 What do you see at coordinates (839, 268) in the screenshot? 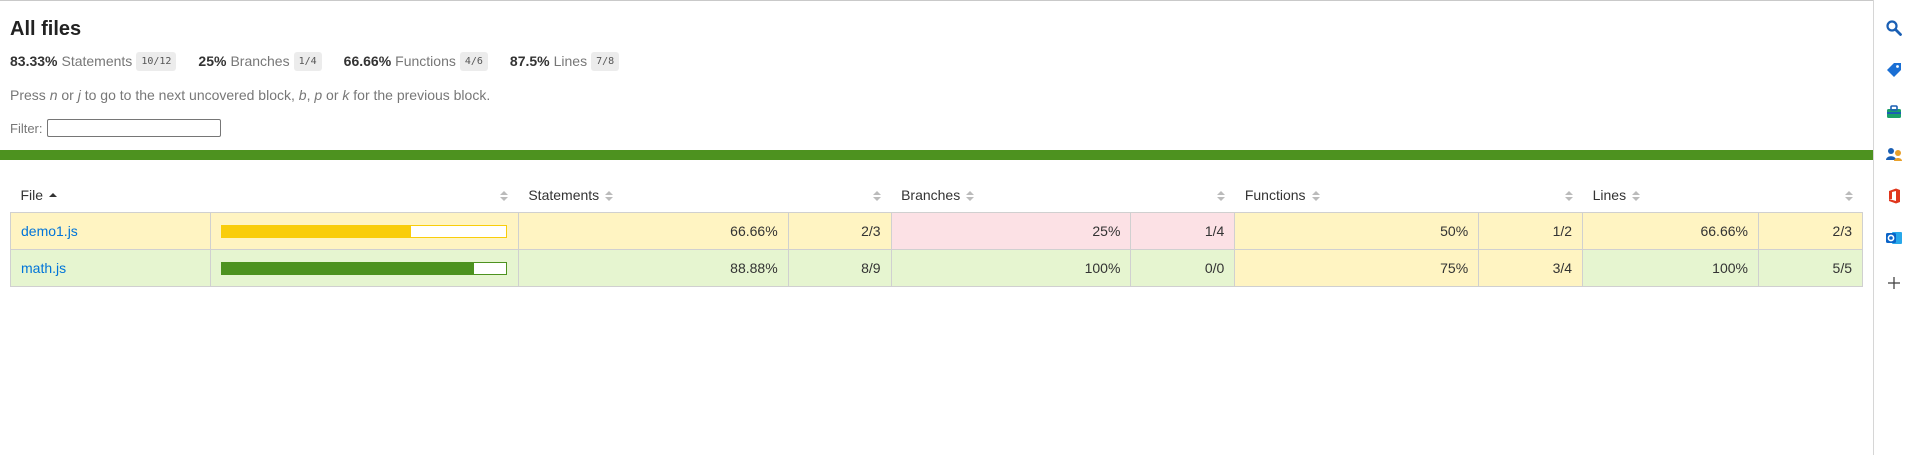
I see `statements-frac: 8/9` at bounding box center [839, 268].